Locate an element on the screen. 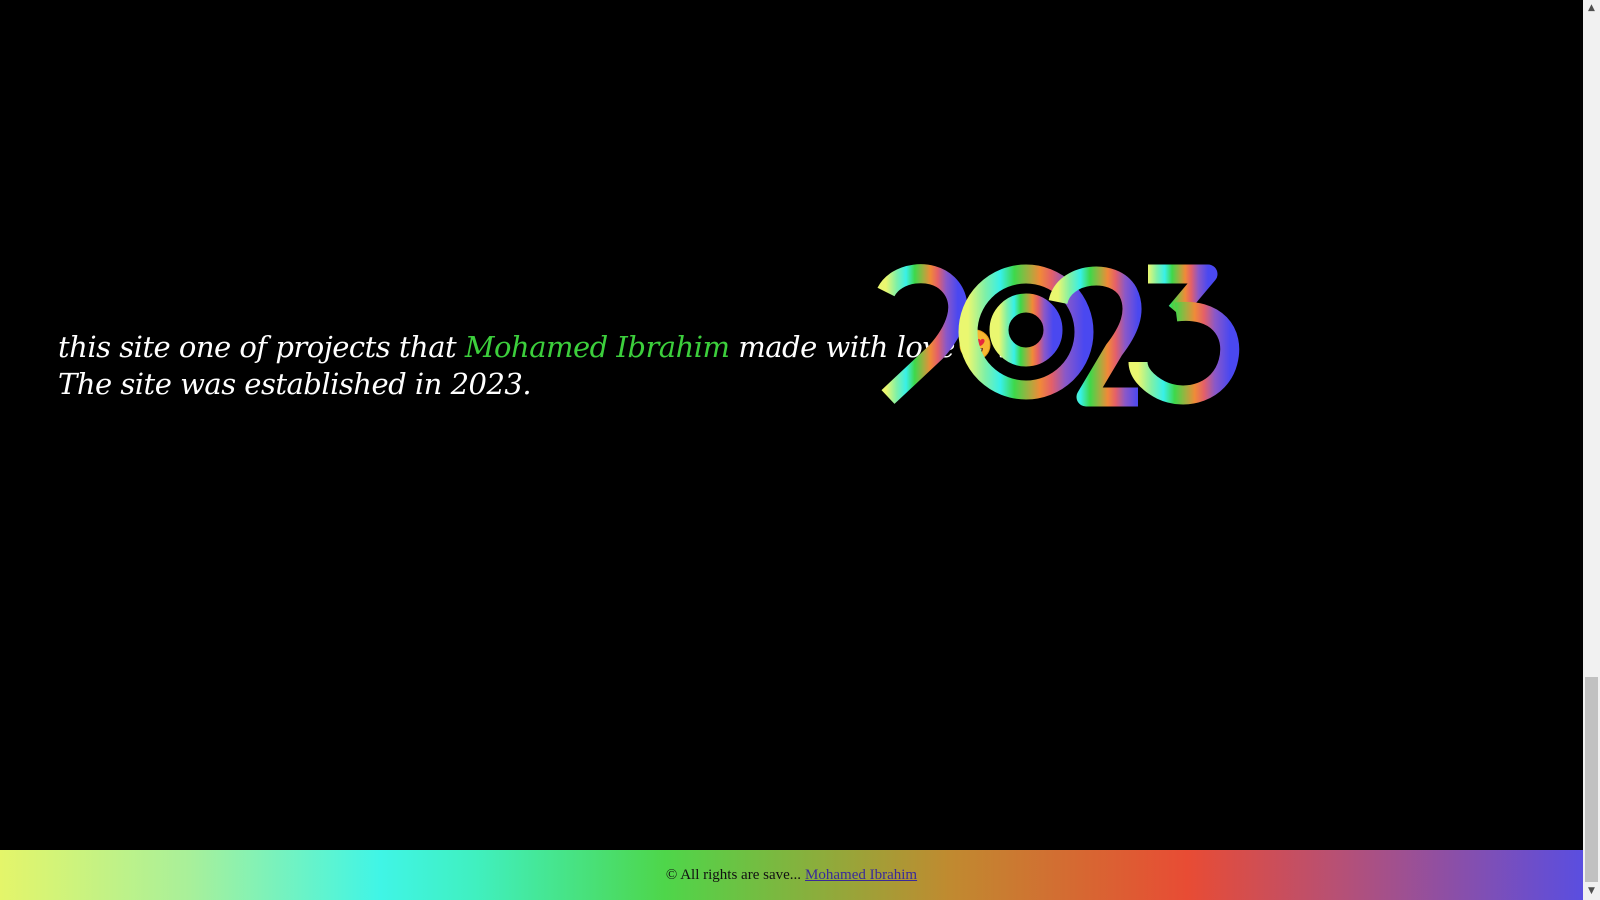 The width and height of the screenshot is (1600, 900). footer: © All rights are save... Mohamed Ibrahim is located at coordinates (791, 875).